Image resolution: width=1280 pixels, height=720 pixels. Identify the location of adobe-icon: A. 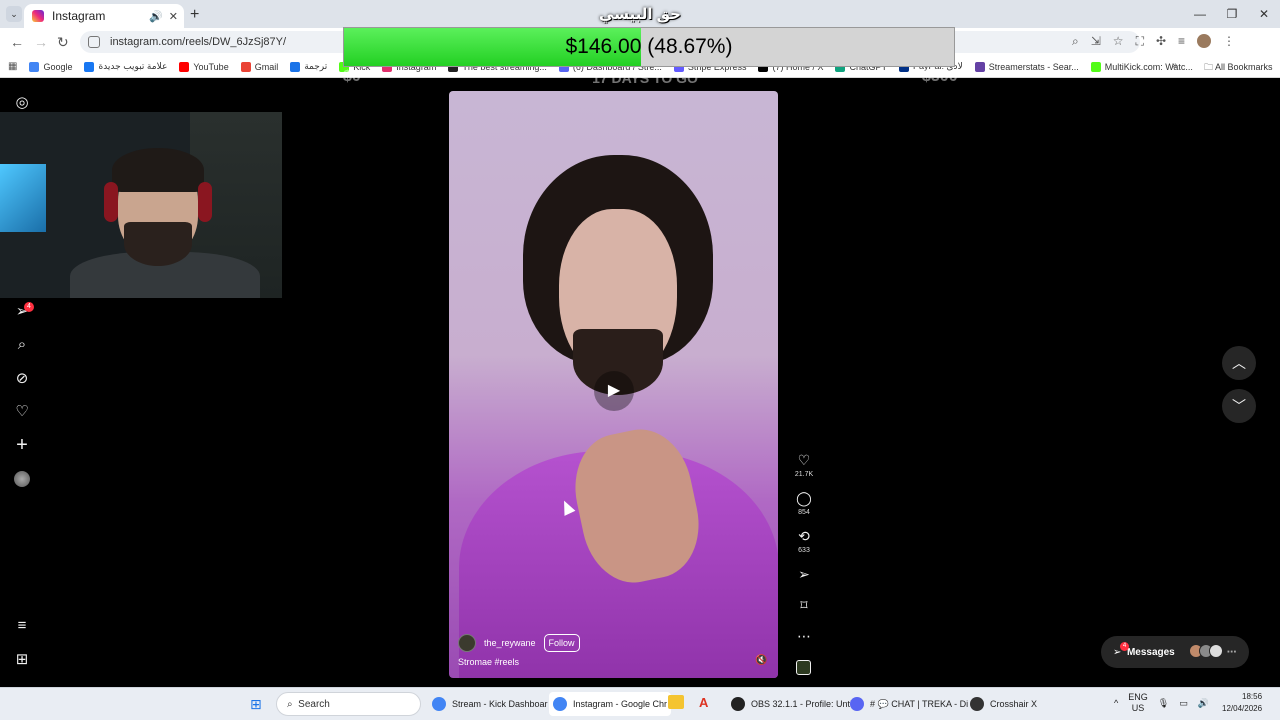
(703, 702).